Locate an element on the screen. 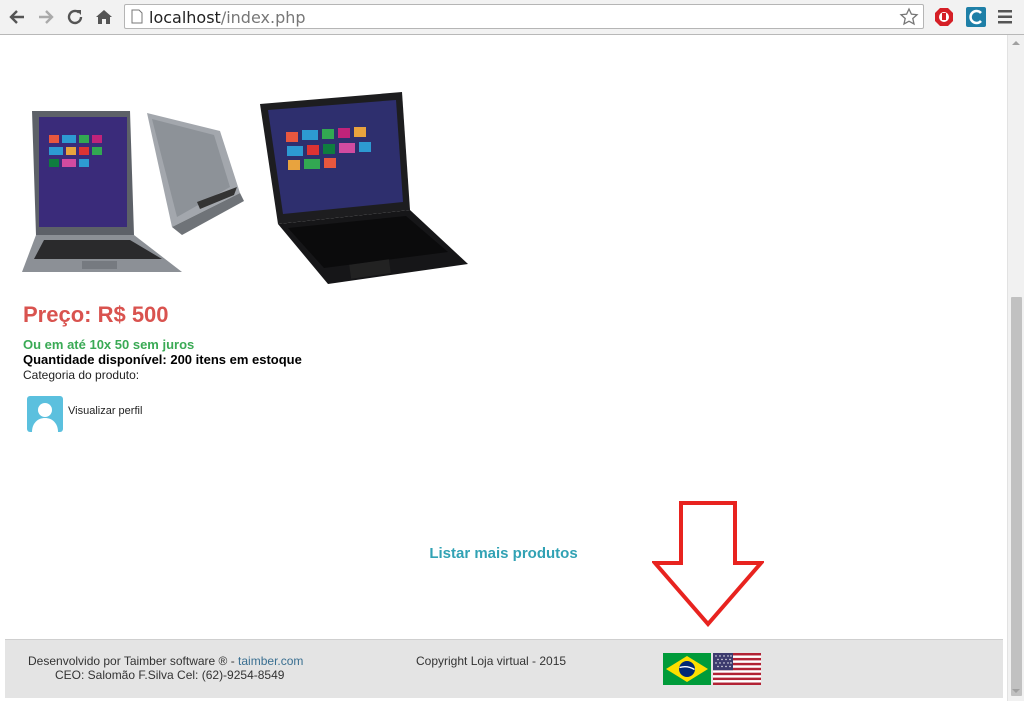 This screenshot has width=1024, height=701. product-installments: Ou em até 10x 50 sem juros is located at coordinates (109, 344).